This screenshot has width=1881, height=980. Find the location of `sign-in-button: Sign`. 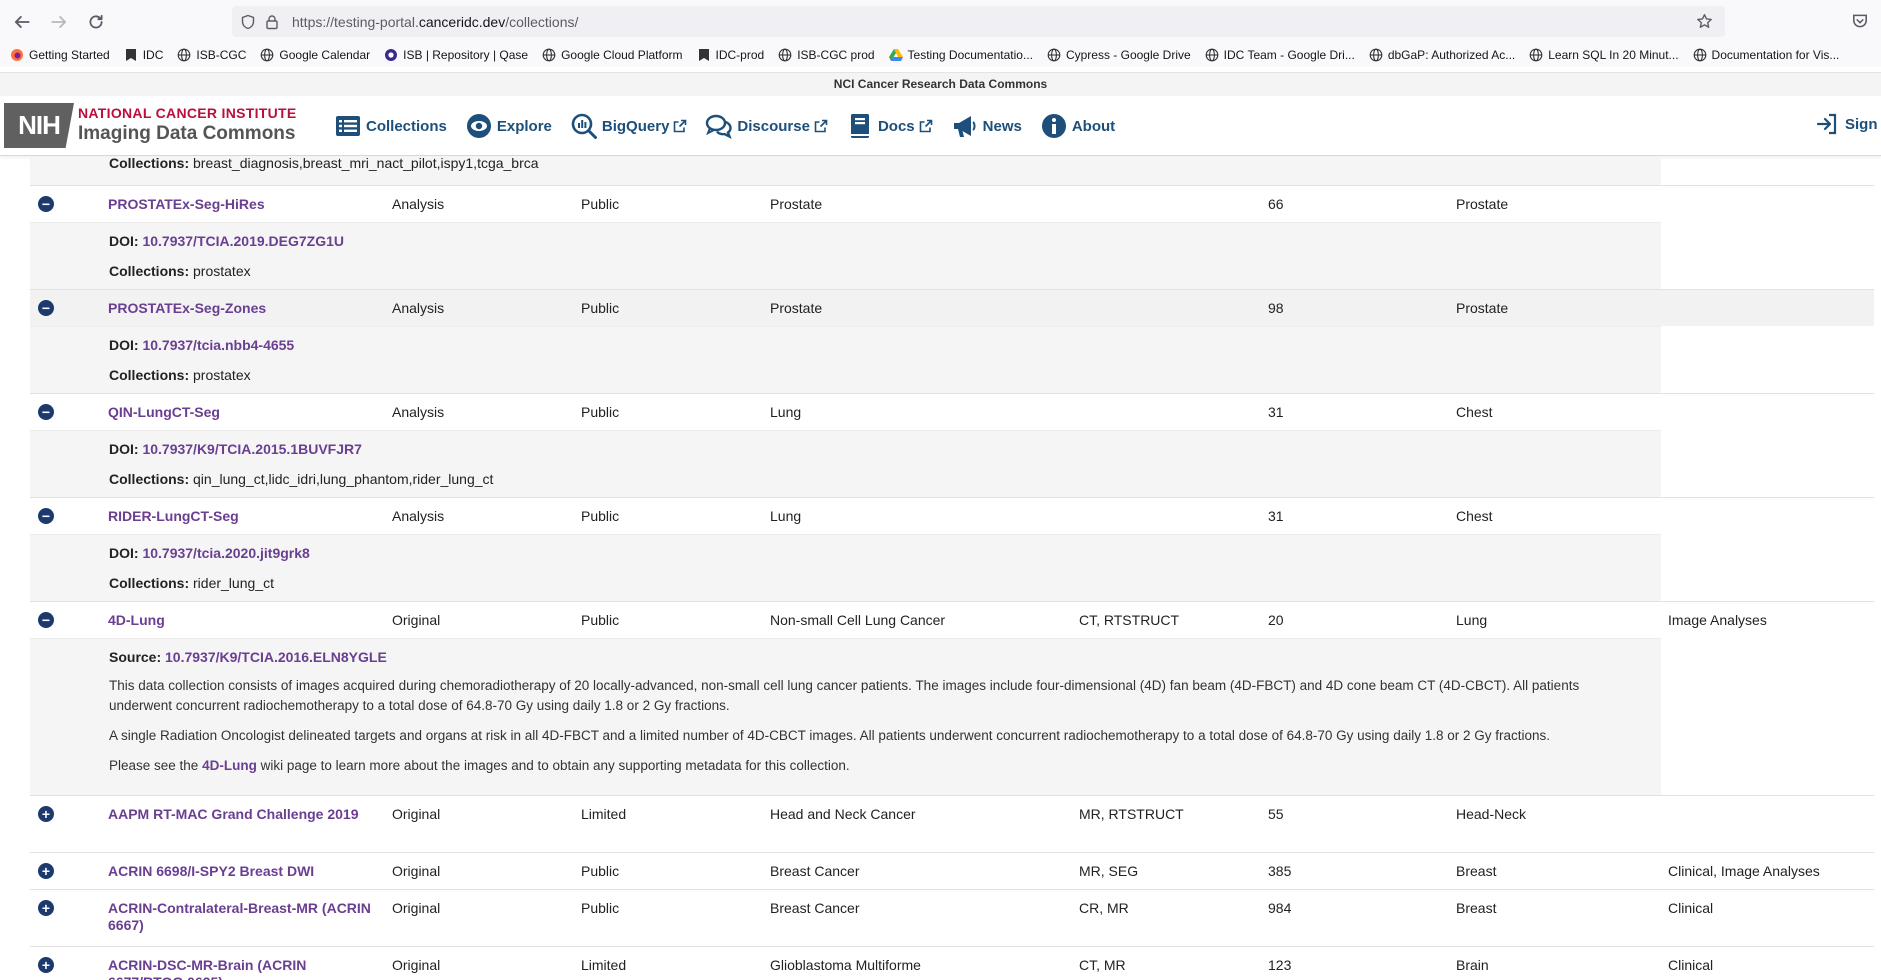

sign-in-button: Sign is located at coordinates (1846, 124).